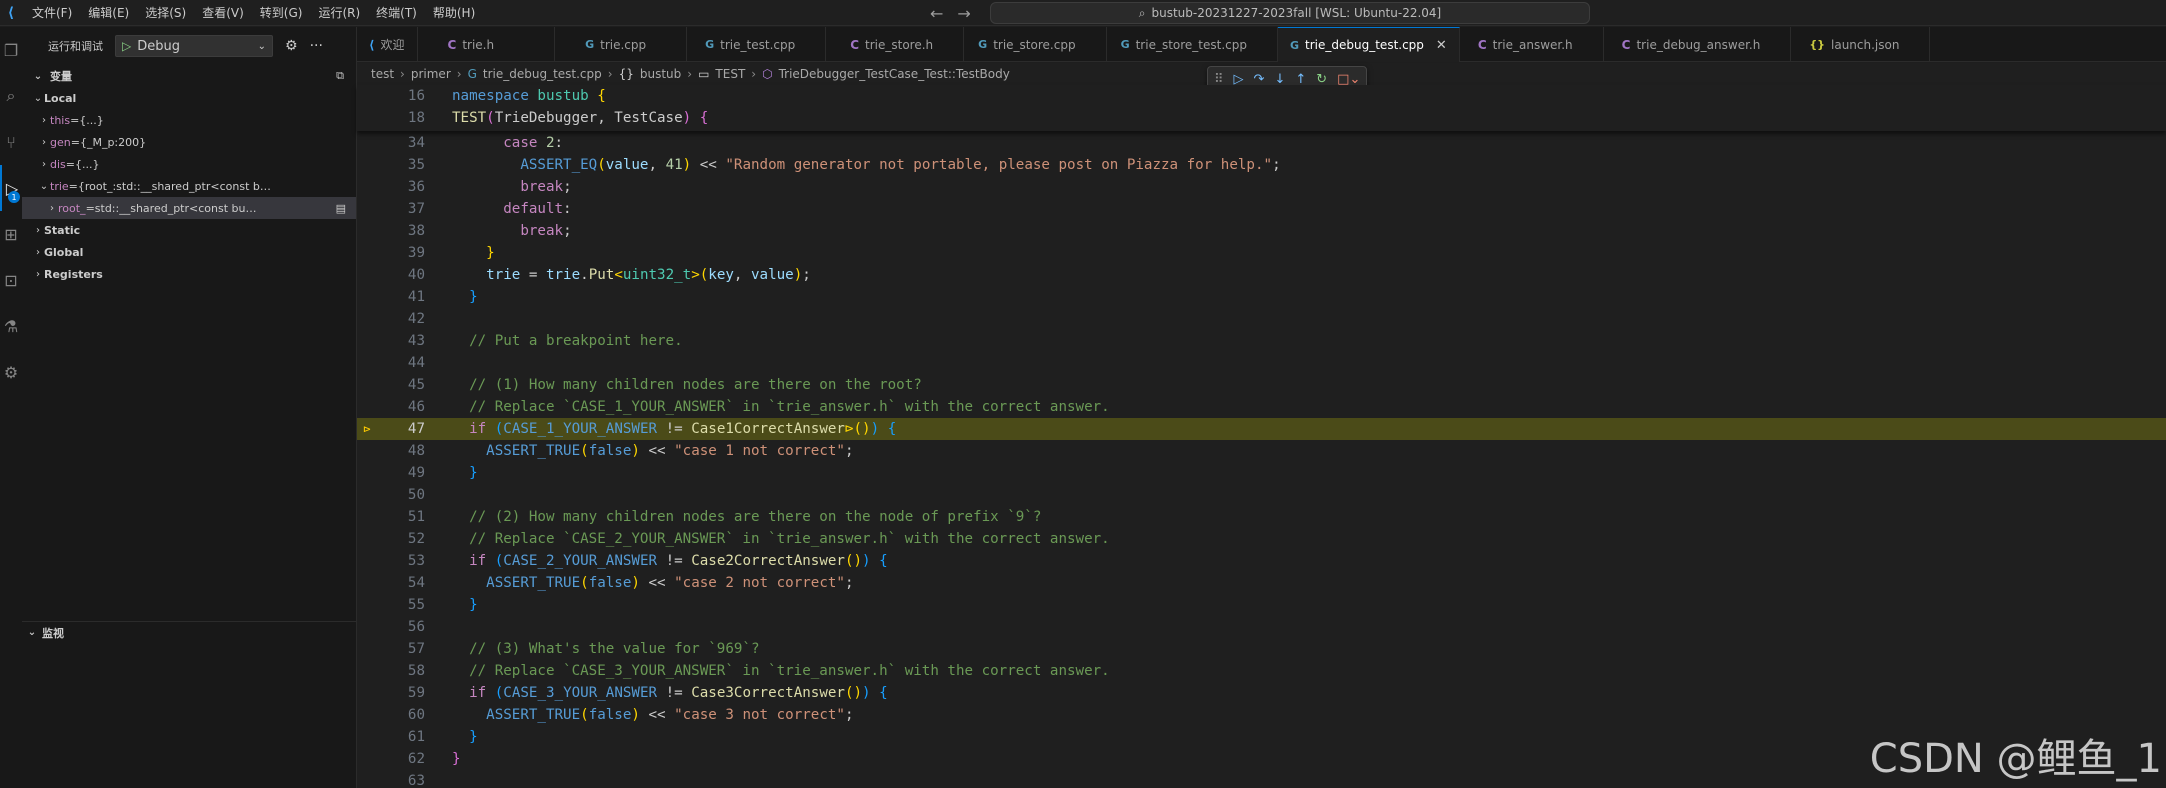 Image resolution: width=2166 pixels, height=788 pixels. Describe the element at coordinates (1261, 341) in the screenshot. I see `code-line: 43 // Put a breakpoint here.` at that location.